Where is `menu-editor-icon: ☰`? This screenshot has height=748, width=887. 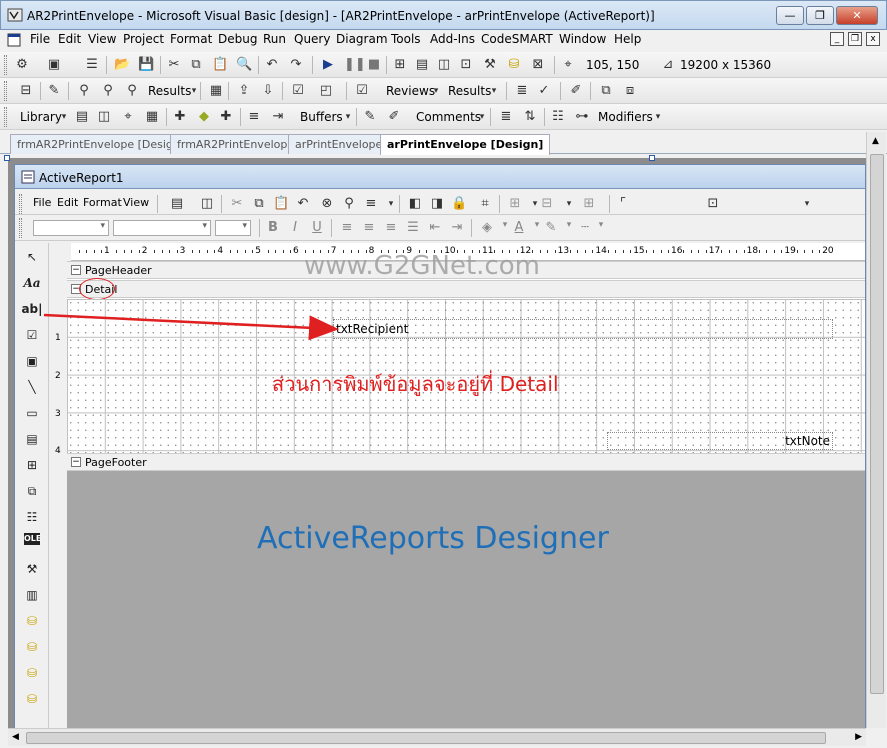 menu-editor-icon: ☰ is located at coordinates (92, 65).